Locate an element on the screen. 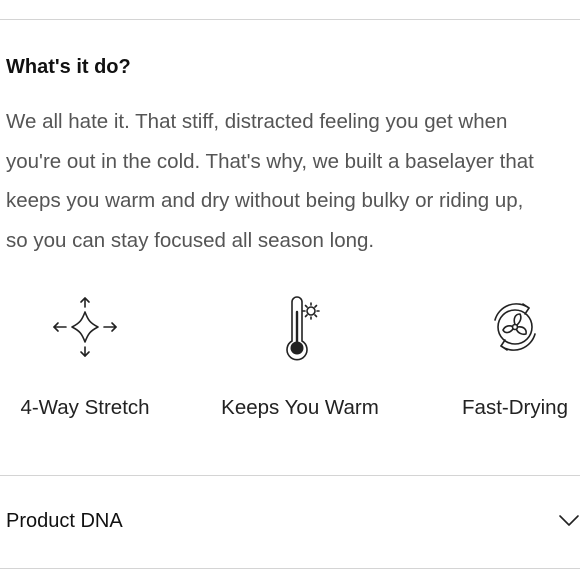 The image size is (580, 580). bottom-divider is located at coordinates (290, 568).